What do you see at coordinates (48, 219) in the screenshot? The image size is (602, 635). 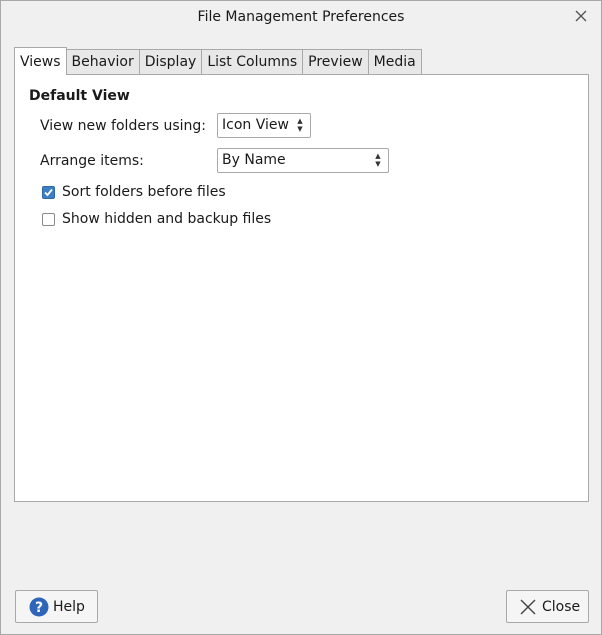 I see `show-hidden-checkbox` at bounding box center [48, 219].